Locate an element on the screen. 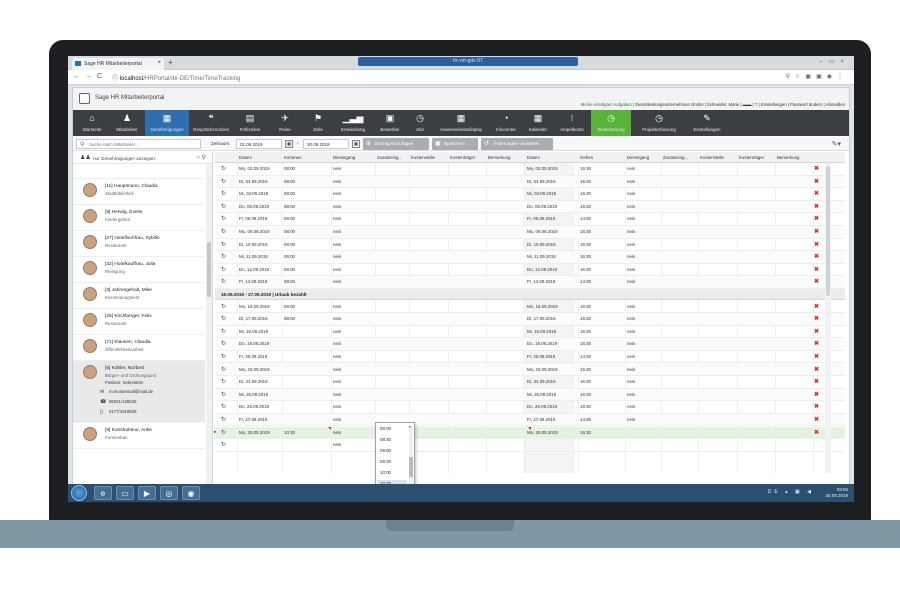 Image resolution: width=900 pixels, height=600 pixels. sidebar-scroll-thumb is located at coordinates (209, 269).